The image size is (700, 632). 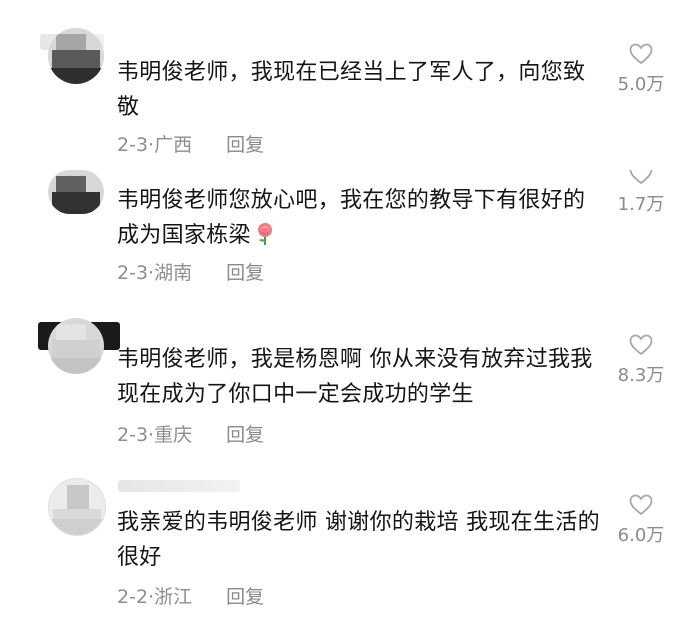 What do you see at coordinates (179, 486) in the screenshot?
I see `username-redacted` at bounding box center [179, 486].